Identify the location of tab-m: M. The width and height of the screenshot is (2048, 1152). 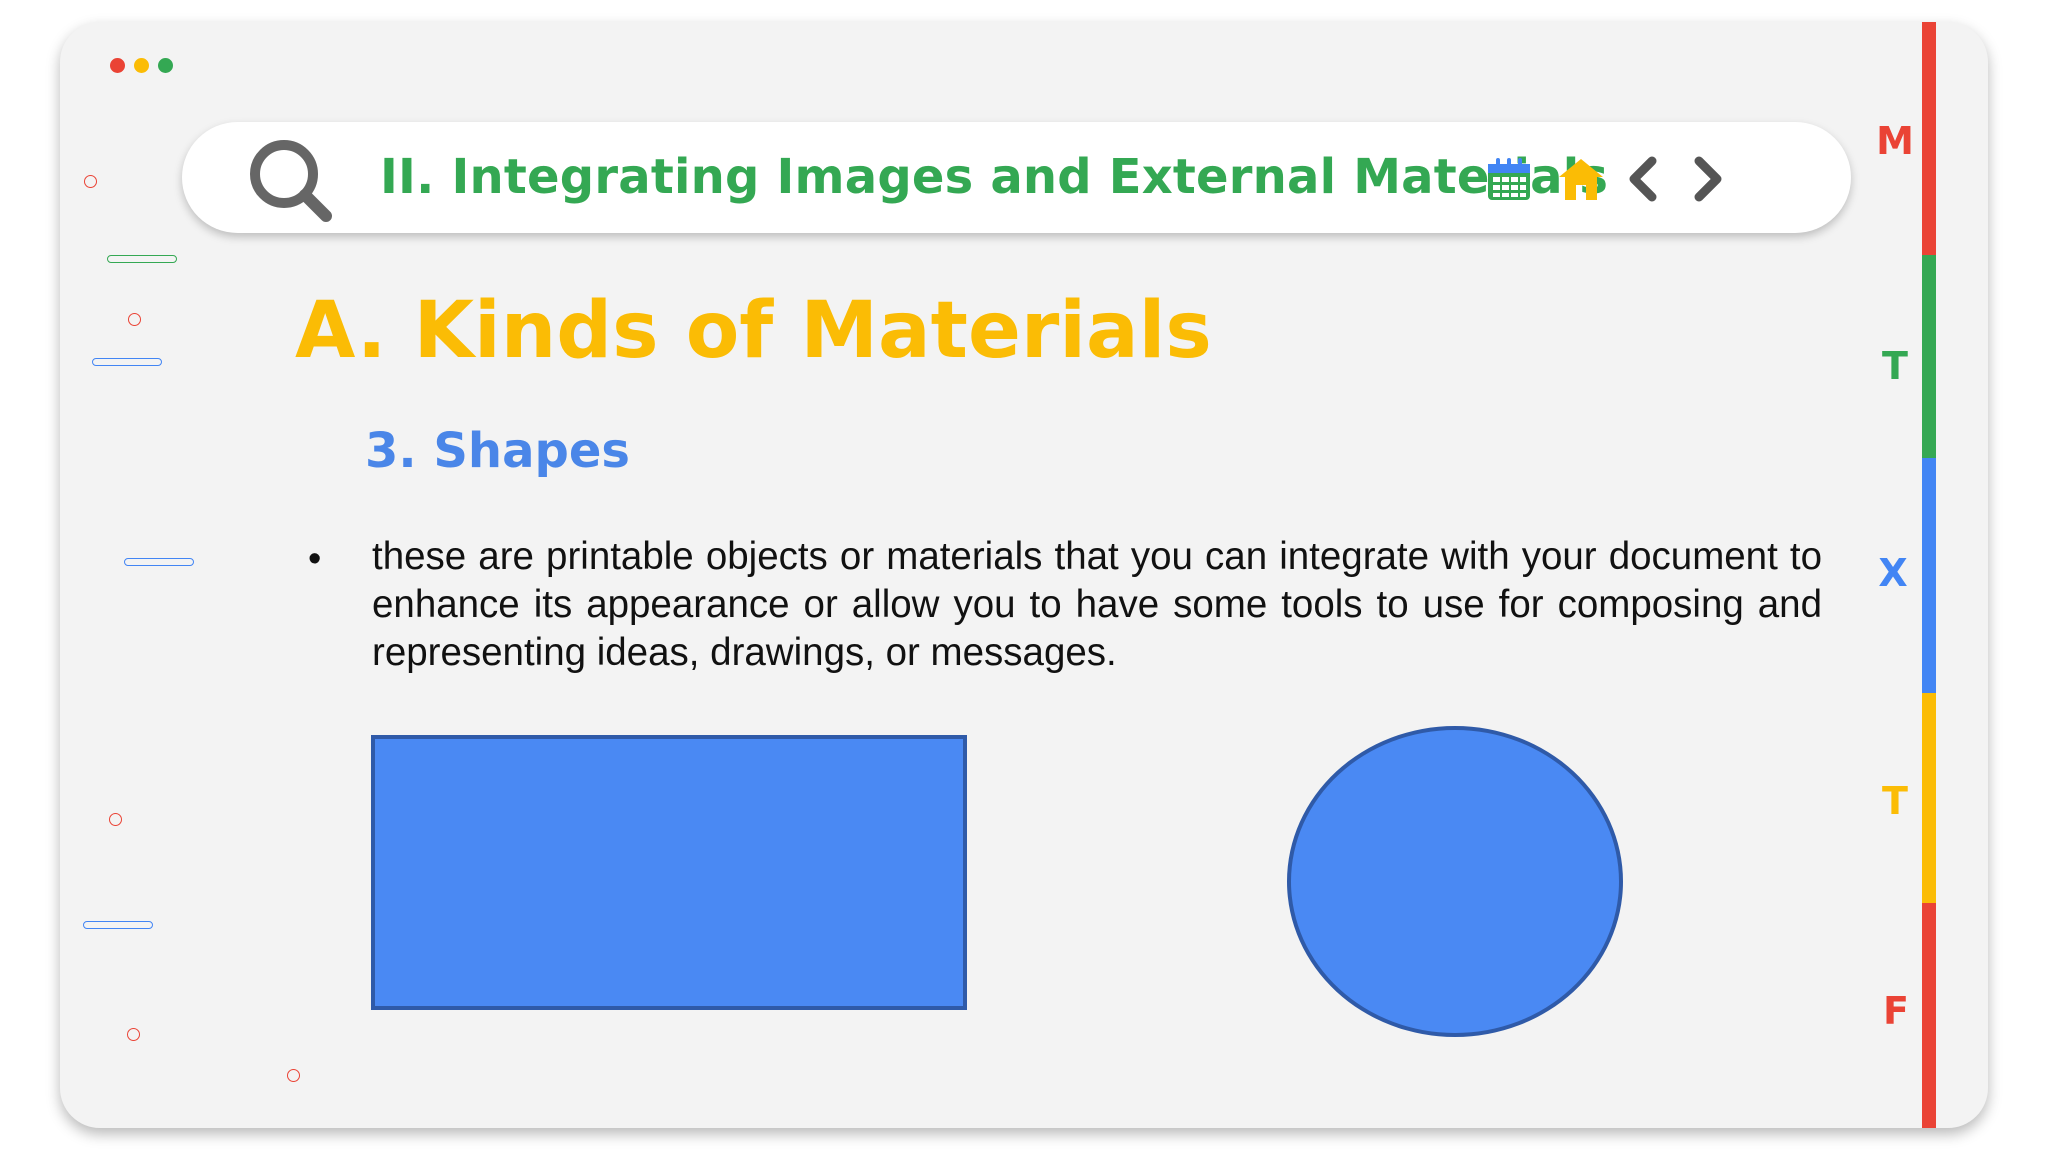
(1895, 141).